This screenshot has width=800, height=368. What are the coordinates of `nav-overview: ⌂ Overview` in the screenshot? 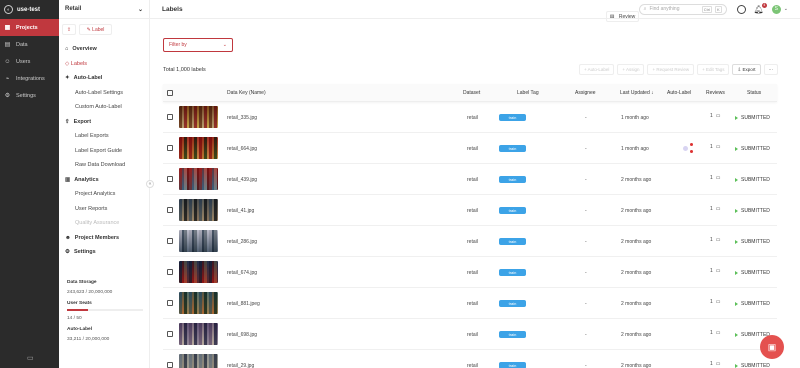 It's located at (104, 49).